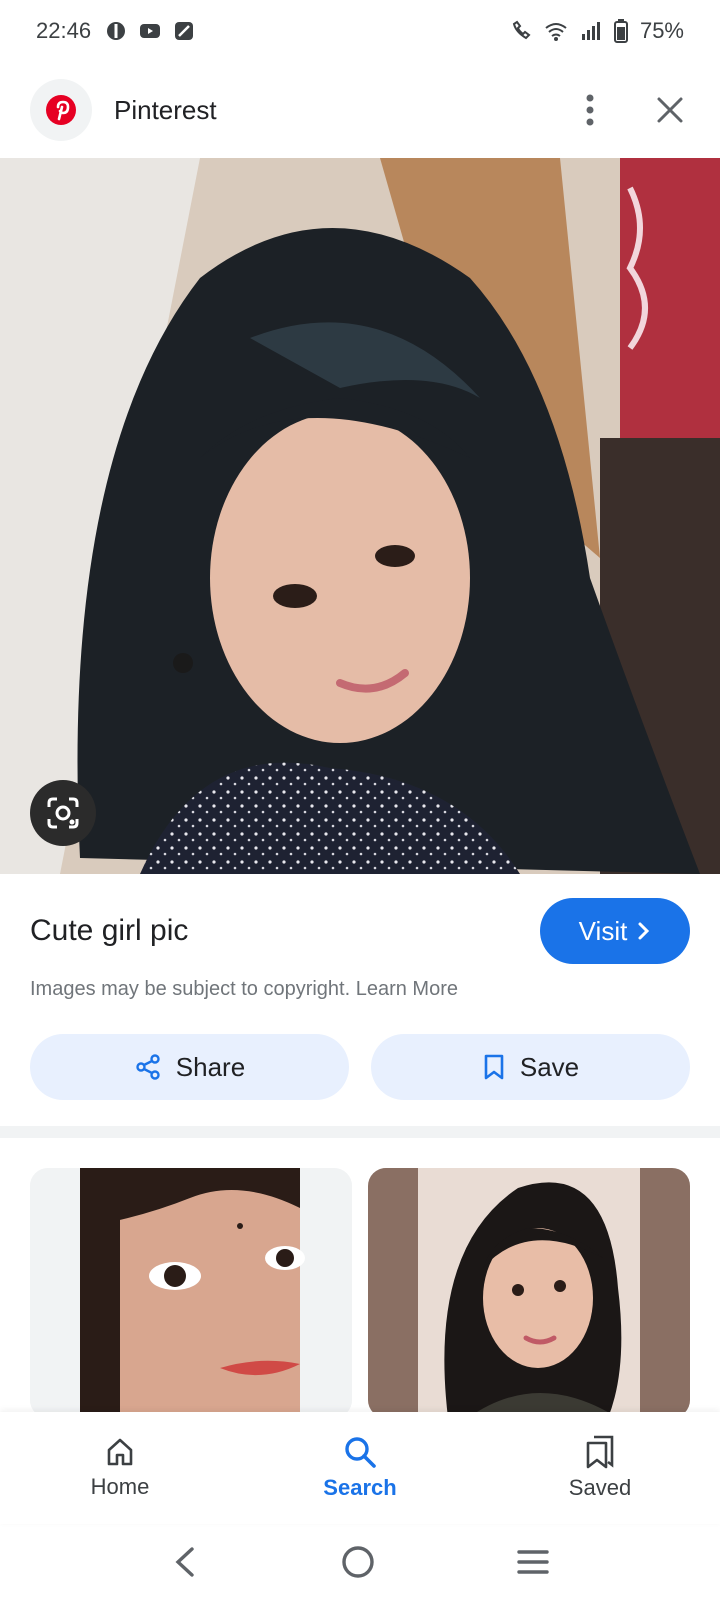 The width and height of the screenshot is (720, 1600). Describe the element at coordinates (360, 1293) in the screenshot. I see `related-images-grid` at that location.